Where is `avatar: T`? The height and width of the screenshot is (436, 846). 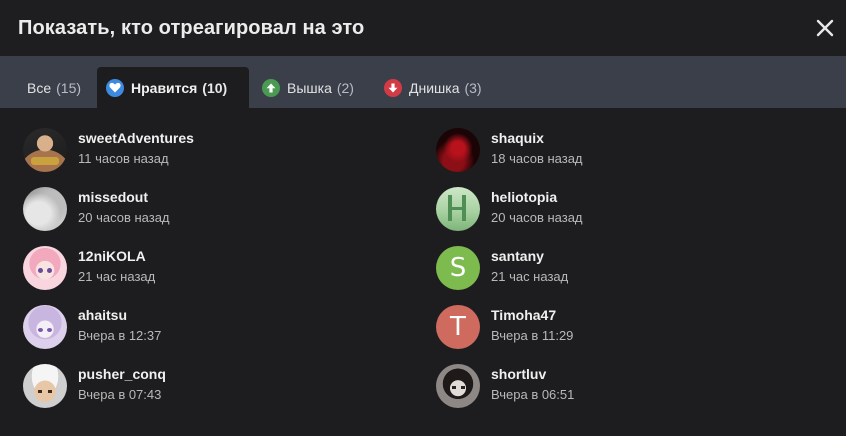
avatar: T is located at coordinates (458, 327).